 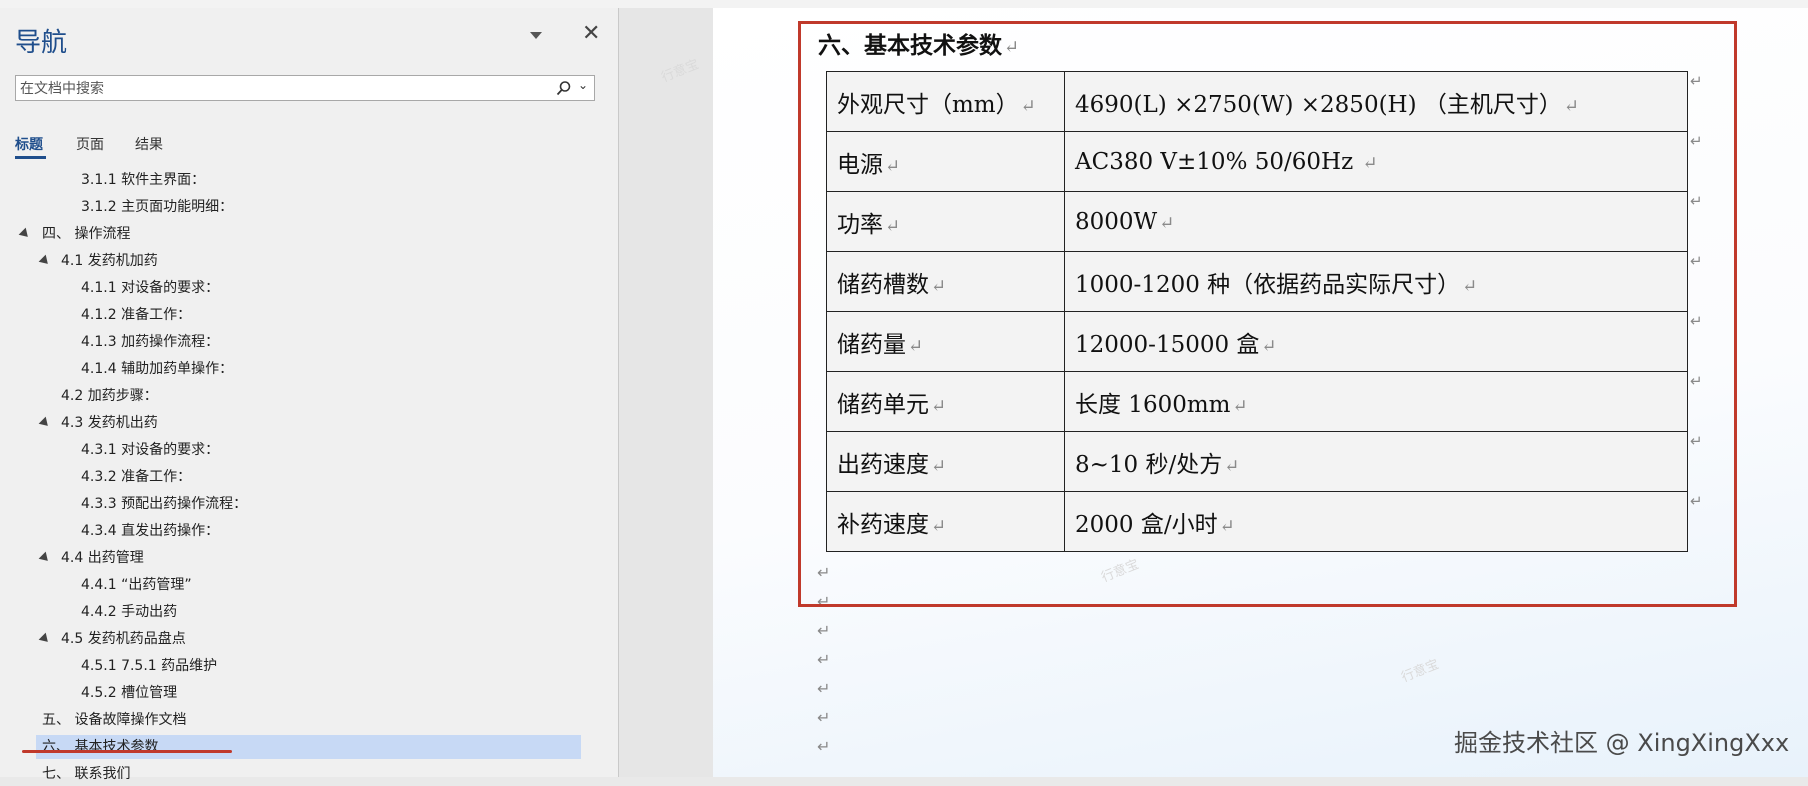 What do you see at coordinates (136, 315) in the screenshot?
I see `nav-item-label: 4.1.2 准备工作：` at bounding box center [136, 315].